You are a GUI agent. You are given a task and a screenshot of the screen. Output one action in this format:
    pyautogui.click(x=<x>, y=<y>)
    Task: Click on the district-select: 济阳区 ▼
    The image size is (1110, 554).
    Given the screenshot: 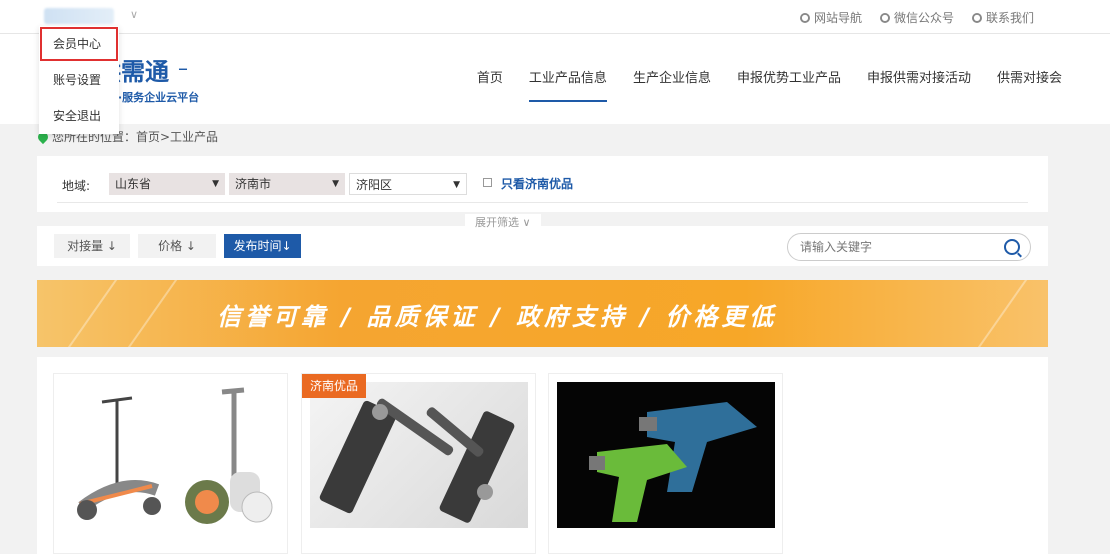 What is the action you would take?
    pyautogui.click(x=408, y=184)
    